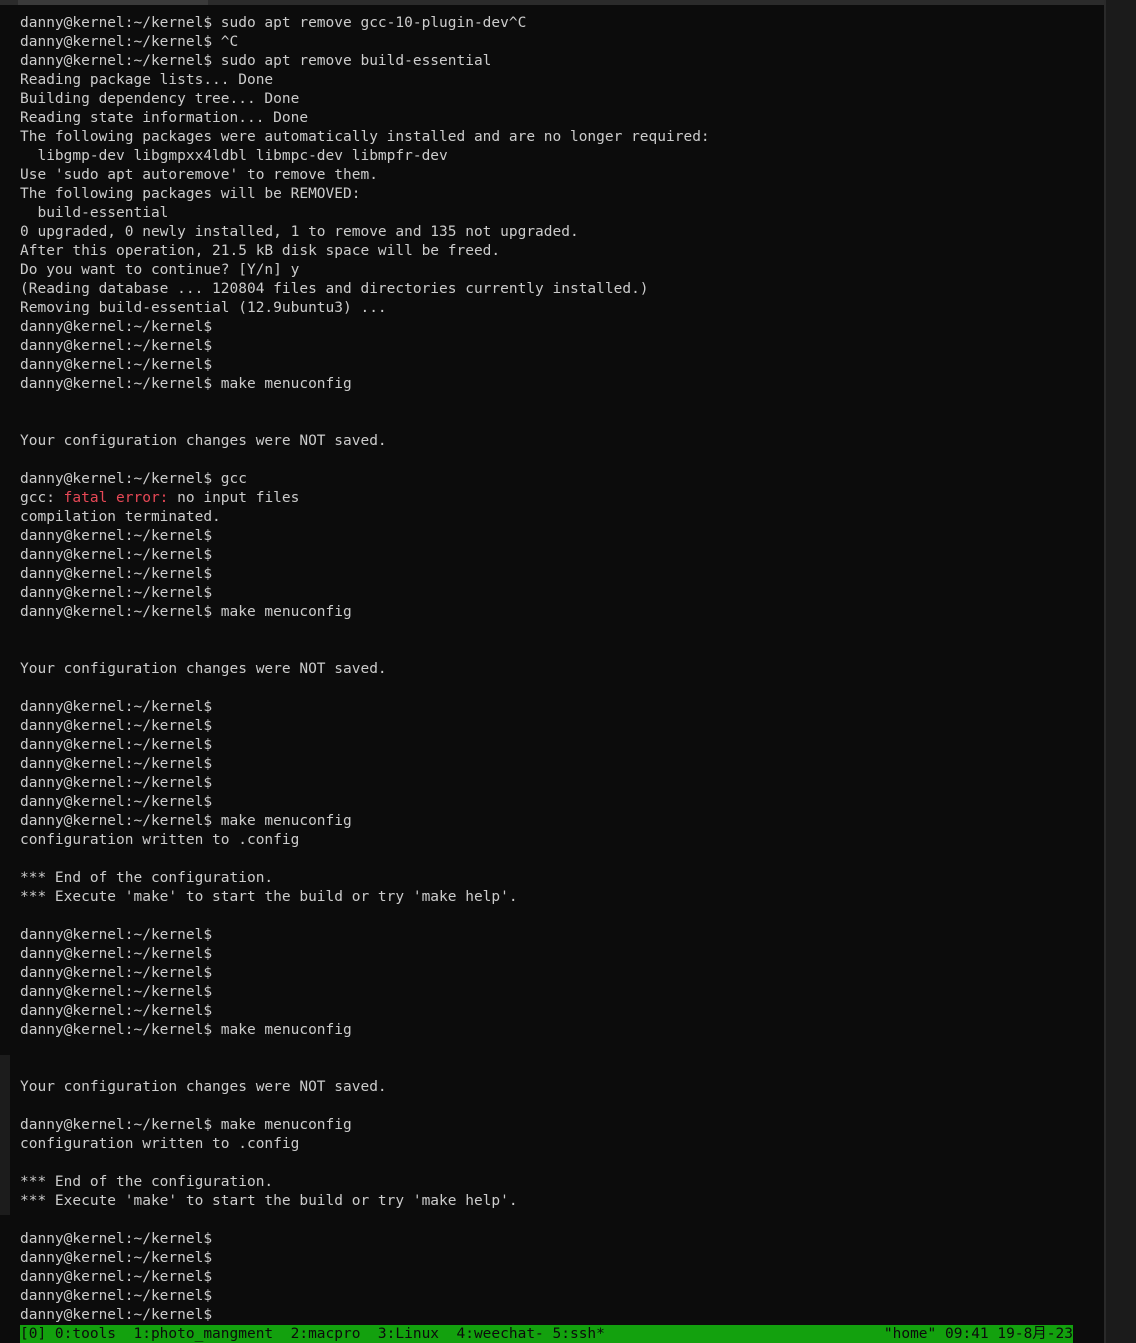 The width and height of the screenshot is (1136, 1343). Describe the element at coordinates (116, 498) in the screenshot. I see `error-label: fatal error:` at that location.